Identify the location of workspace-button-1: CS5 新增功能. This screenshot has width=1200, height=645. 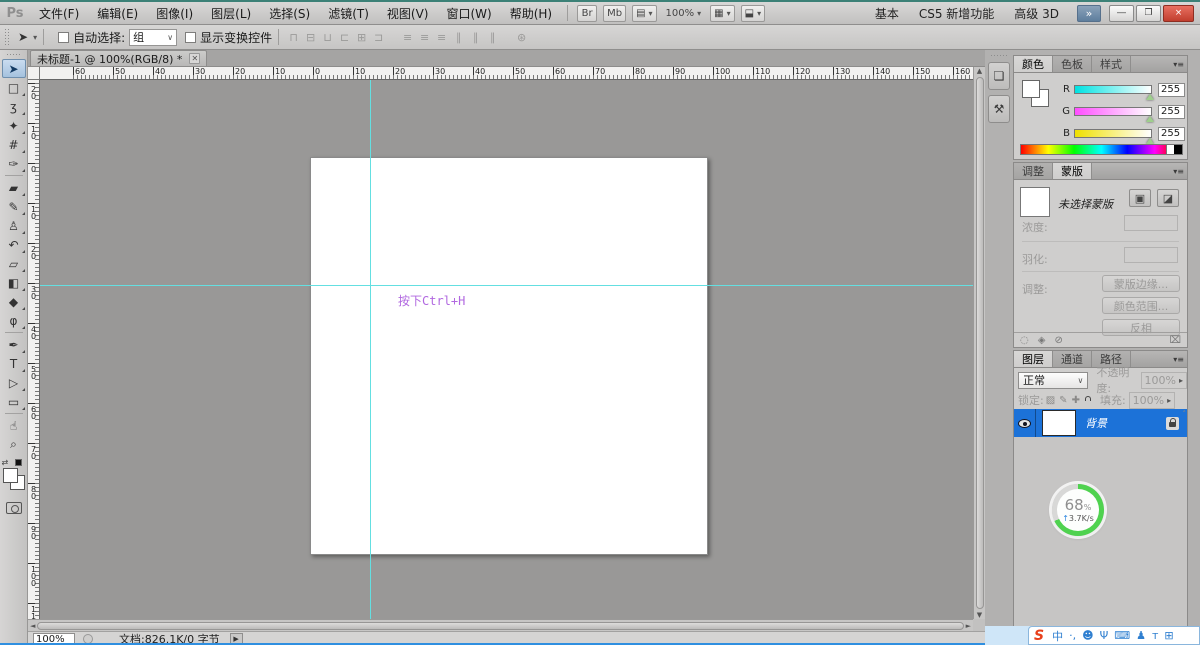
(956, 13).